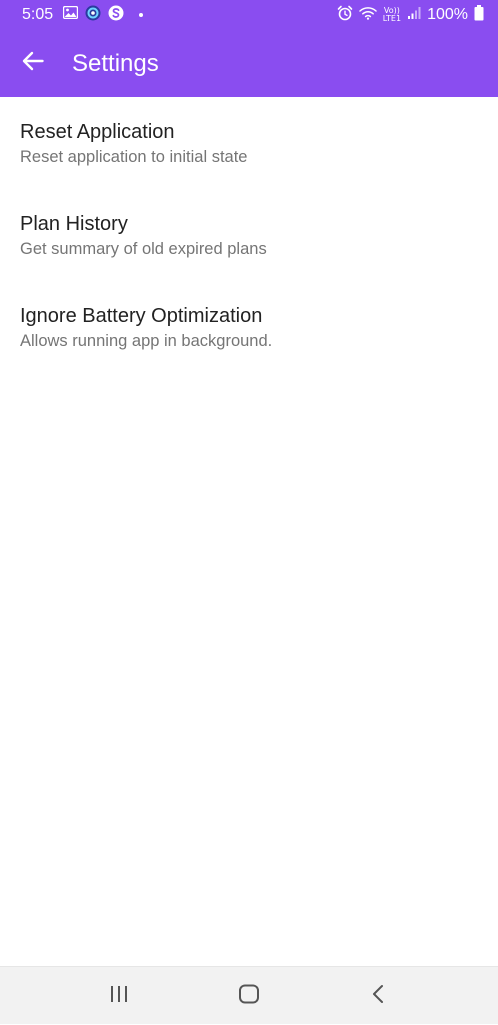 The height and width of the screenshot is (1025, 498). I want to click on back-icon, so click(378, 996).